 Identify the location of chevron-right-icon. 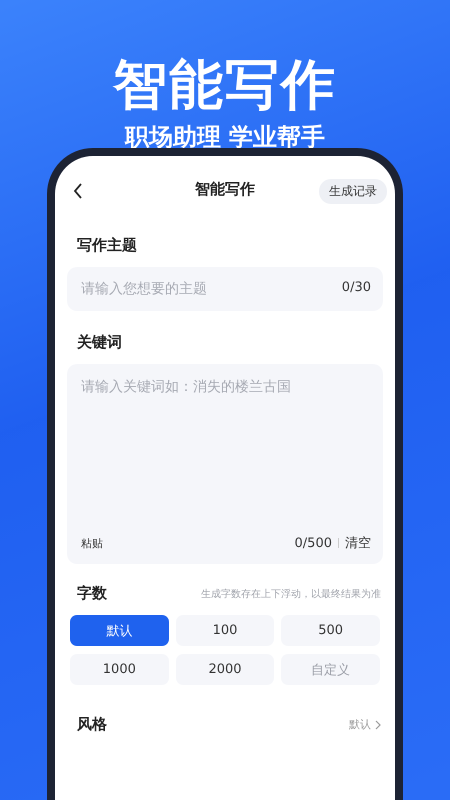
(378, 725).